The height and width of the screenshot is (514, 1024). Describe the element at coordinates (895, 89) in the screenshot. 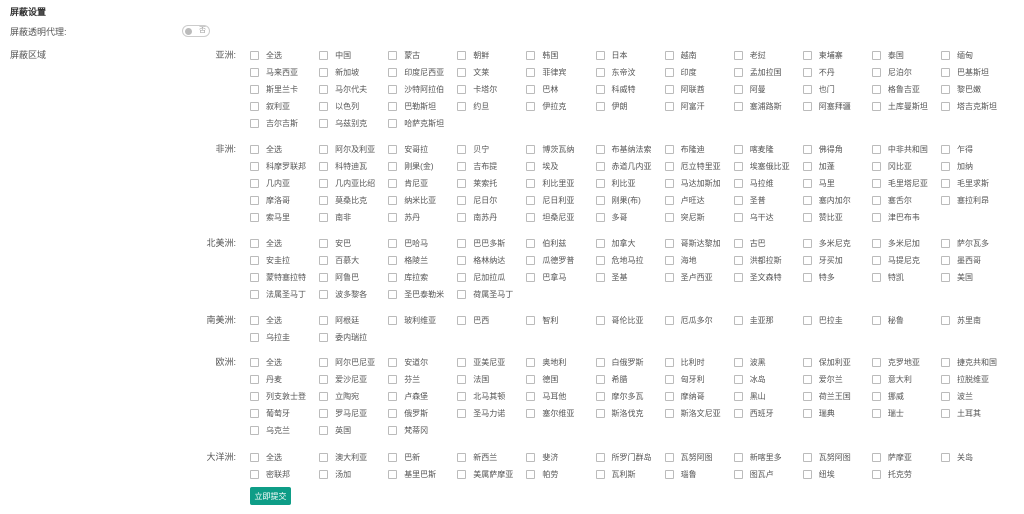

I see `country-checkbox: 格鲁吉亚` at that location.